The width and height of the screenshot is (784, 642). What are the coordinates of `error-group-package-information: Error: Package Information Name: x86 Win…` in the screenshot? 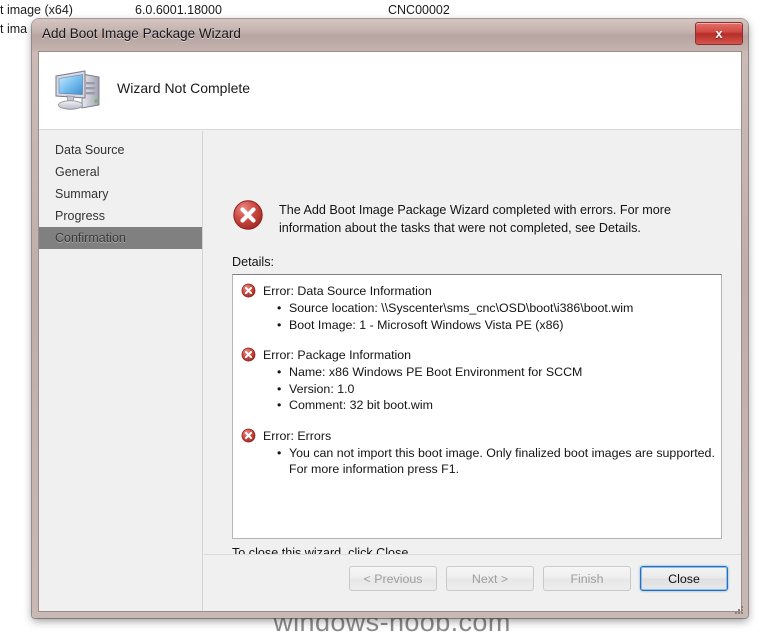 It's located at (478, 380).